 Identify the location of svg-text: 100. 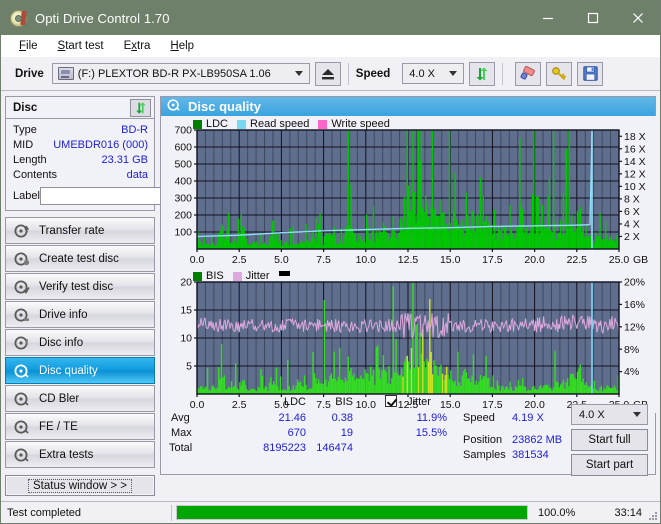
(183, 233).